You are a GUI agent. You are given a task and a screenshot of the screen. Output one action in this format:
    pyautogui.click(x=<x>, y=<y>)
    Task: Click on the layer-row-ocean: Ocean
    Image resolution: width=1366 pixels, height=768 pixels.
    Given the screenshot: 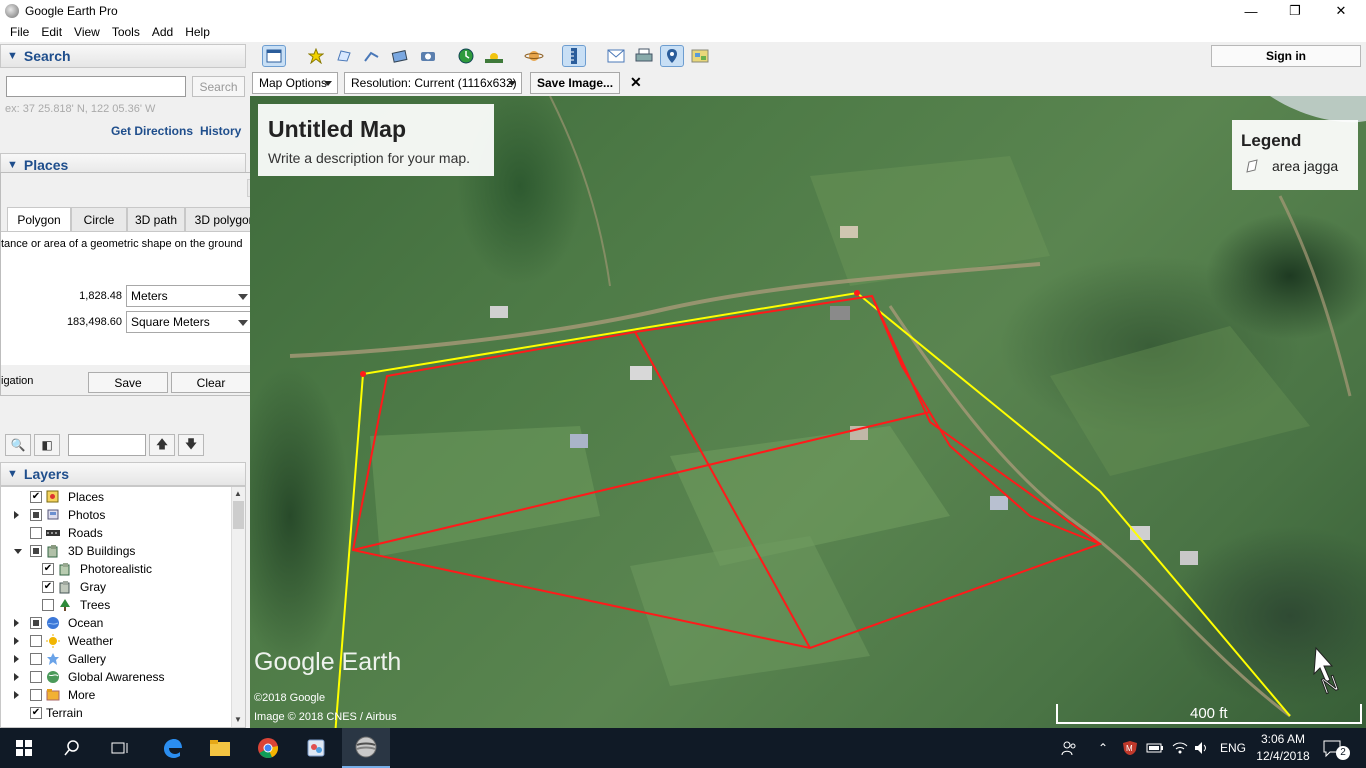 What is the action you would take?
    pyautogui.click(x=116, y=623)
    